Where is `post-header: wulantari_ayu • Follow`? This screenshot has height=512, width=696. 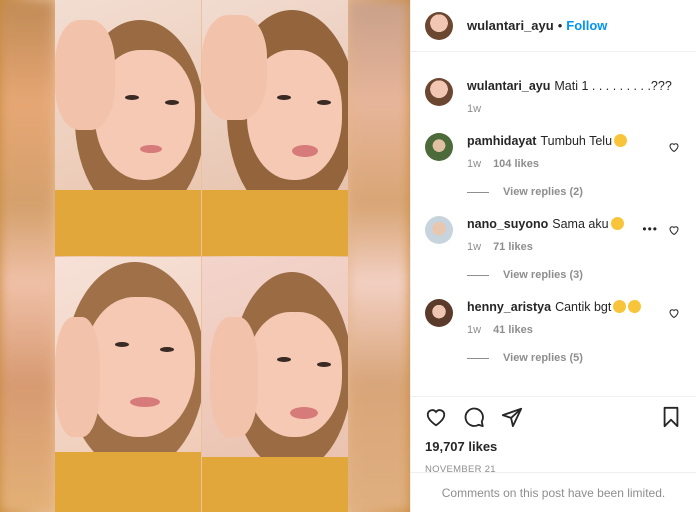 post-header: wulantari_ayu • Follow is located at coordinates (553, 26).